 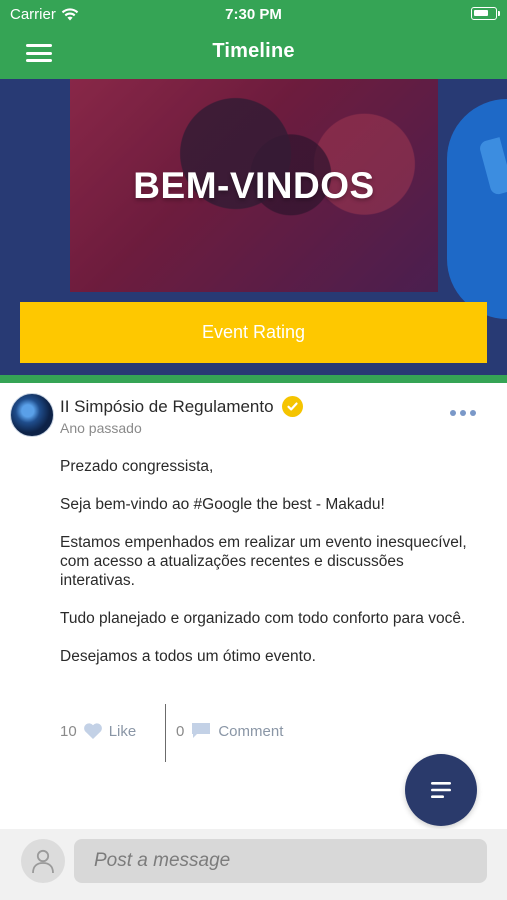 What do you see at coordinates (292, 406) in the screenshot?
I see `verified-badge-icon` at bounding box center [292, 406].